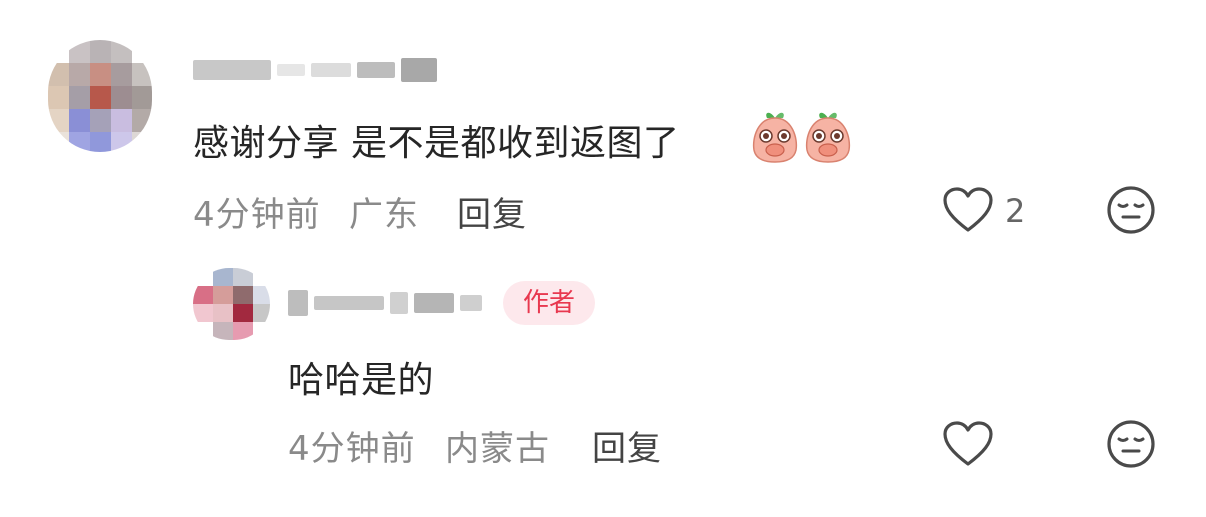 This screenshot has height=517, width=1206. I want to click on author-badge: 作者, so click(549, 303).